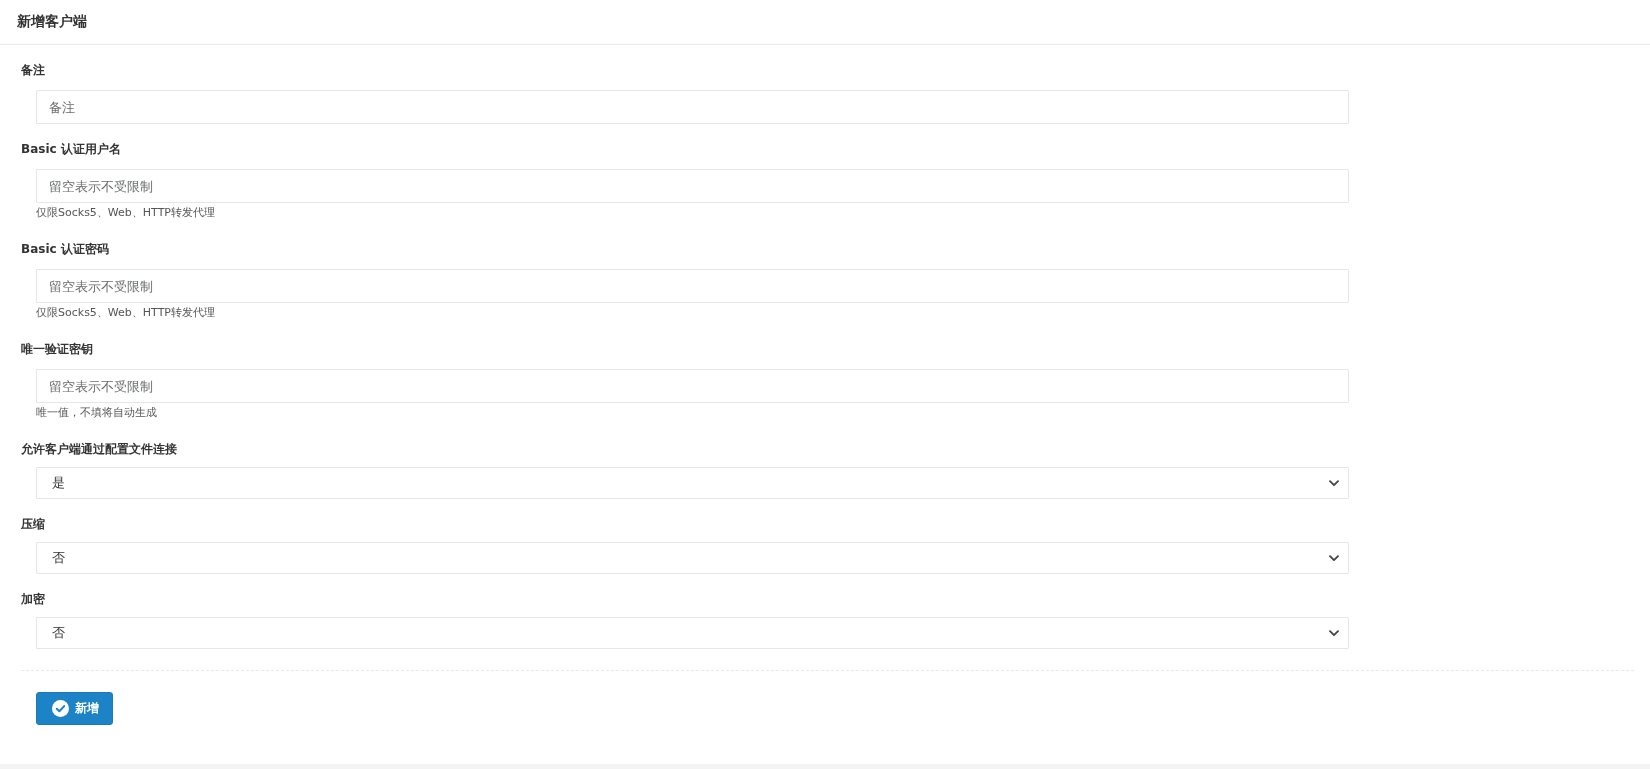 The height and width of the screenshot is (769, 1650). What do you see at coordinates (692, 107) in the screenshot?
I see `input-field: 备注` at bounding box center [692, 107].